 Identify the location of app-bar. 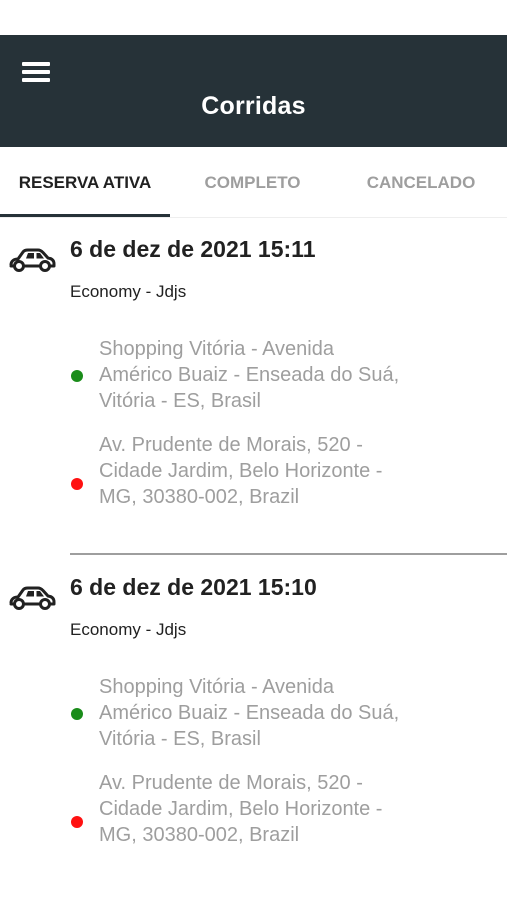
(253, 91).